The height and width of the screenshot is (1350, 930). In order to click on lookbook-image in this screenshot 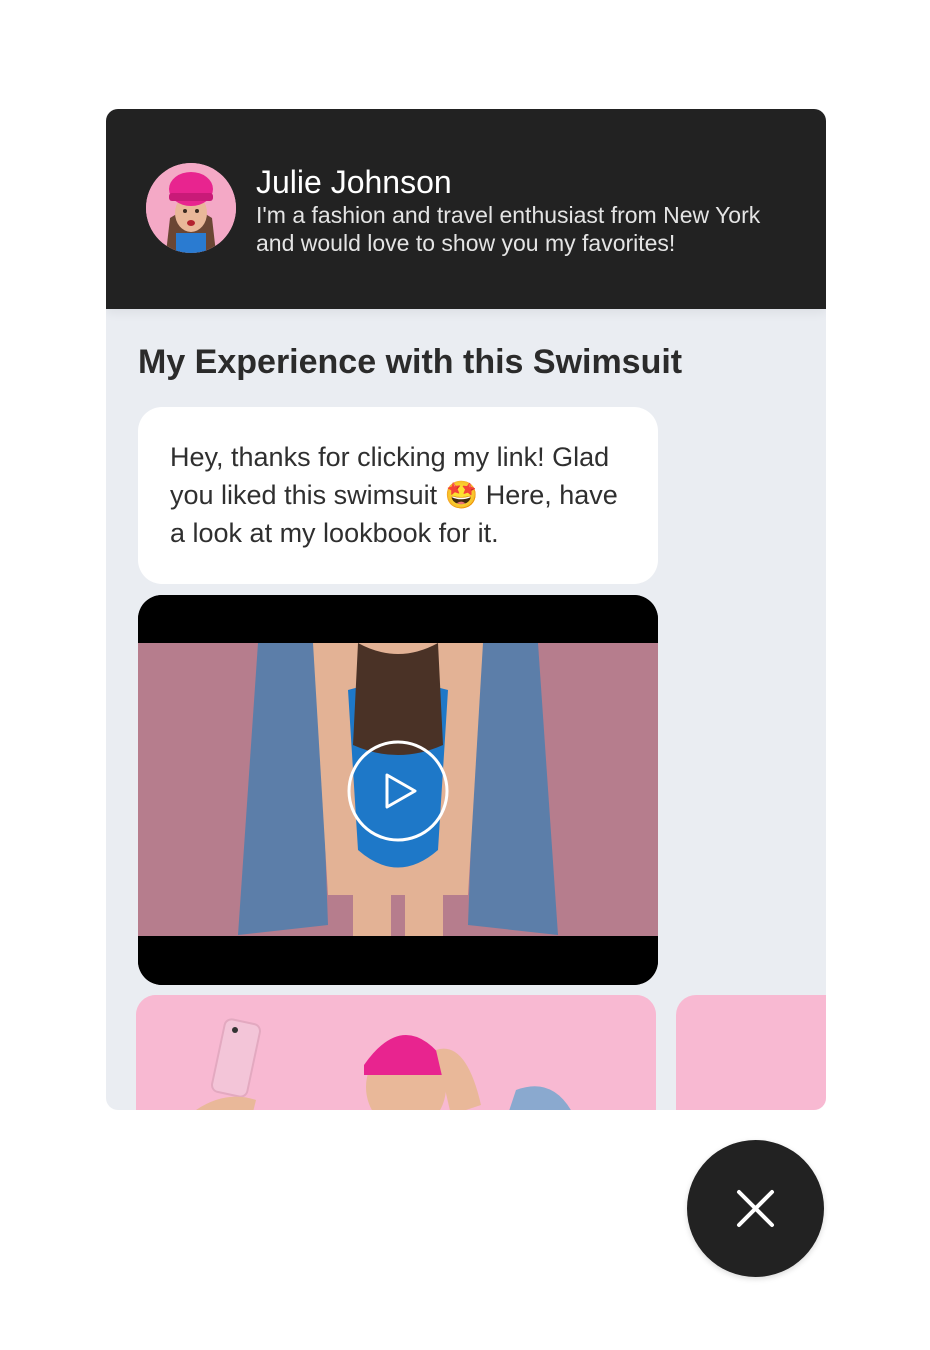, I will do `click(396, 1052)`.